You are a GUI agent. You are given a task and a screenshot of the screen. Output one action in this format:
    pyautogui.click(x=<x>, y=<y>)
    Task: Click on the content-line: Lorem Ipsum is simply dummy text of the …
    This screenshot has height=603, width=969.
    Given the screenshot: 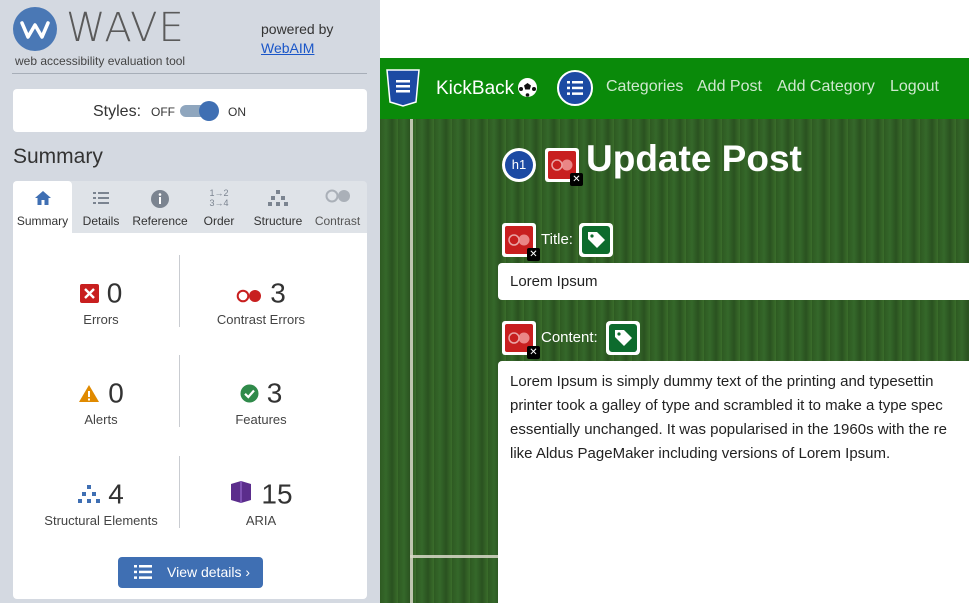 What is the action you would take?
    pyautogui.click(x=722, y=381)
    